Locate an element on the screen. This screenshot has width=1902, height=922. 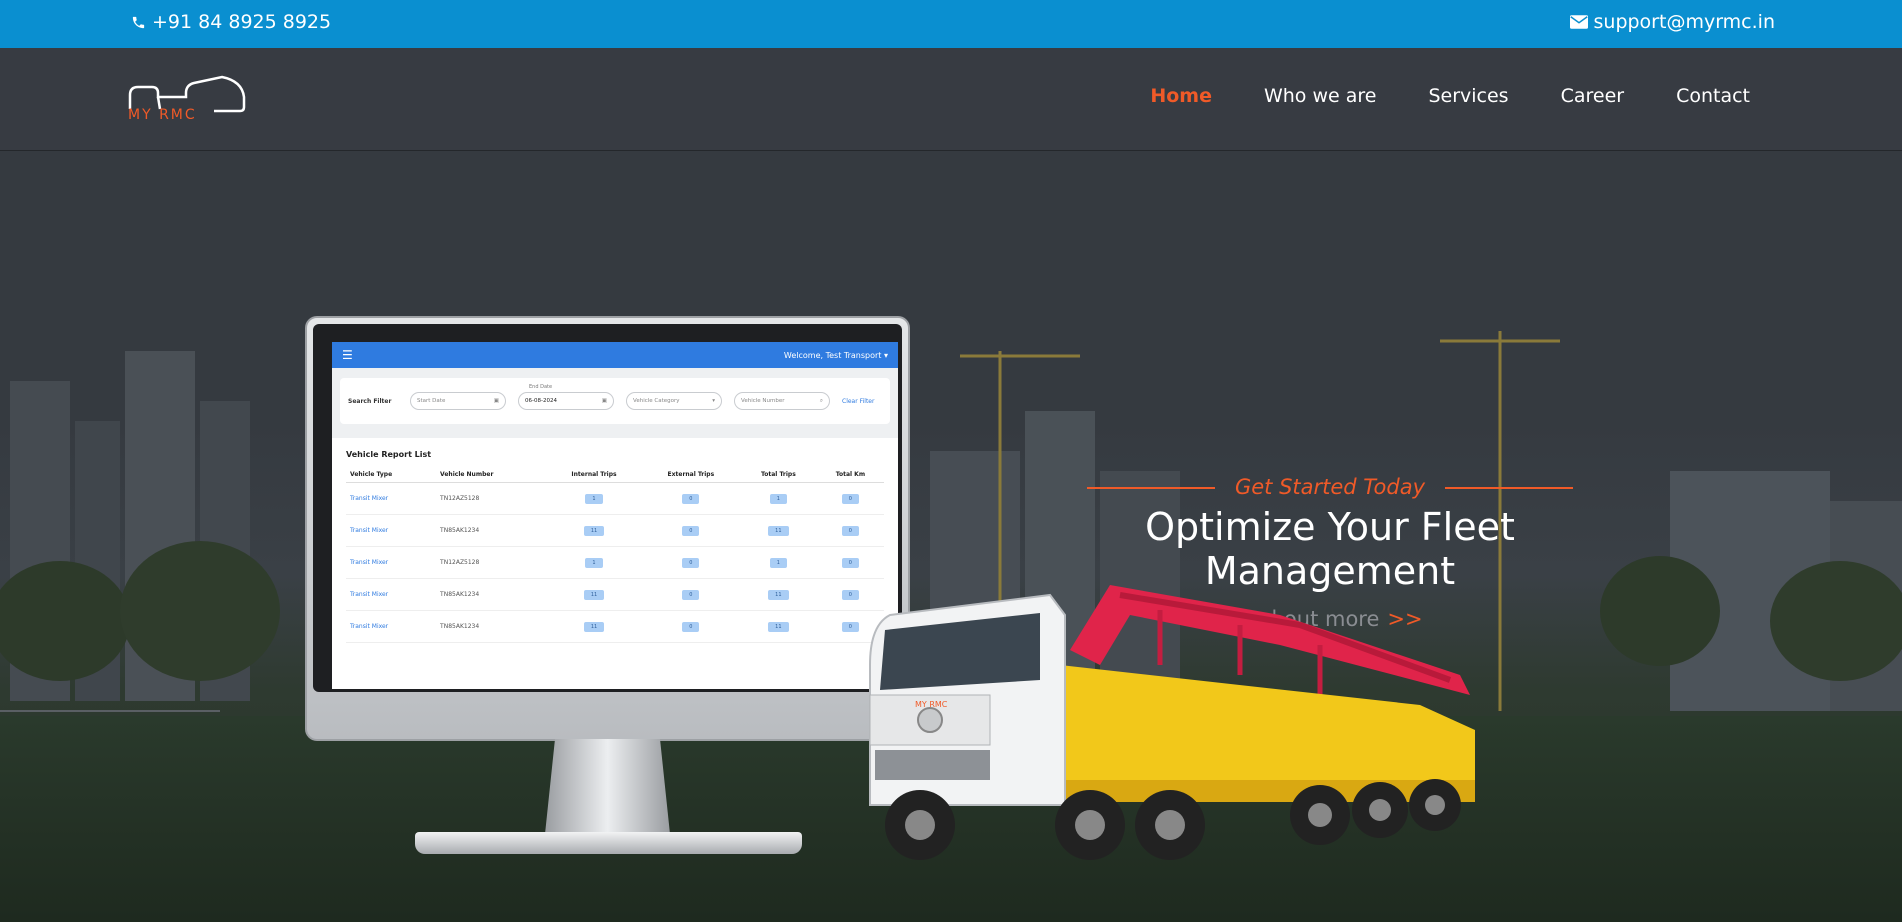
envelope-icon is located at coordinates (1578, 22).